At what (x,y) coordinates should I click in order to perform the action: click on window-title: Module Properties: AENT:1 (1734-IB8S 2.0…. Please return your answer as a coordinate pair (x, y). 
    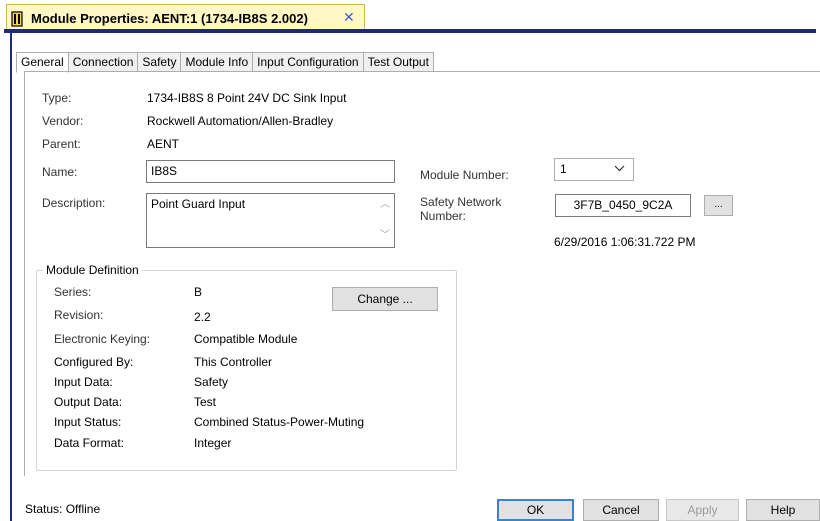
    Looking at the image, I should click on (169, 18).